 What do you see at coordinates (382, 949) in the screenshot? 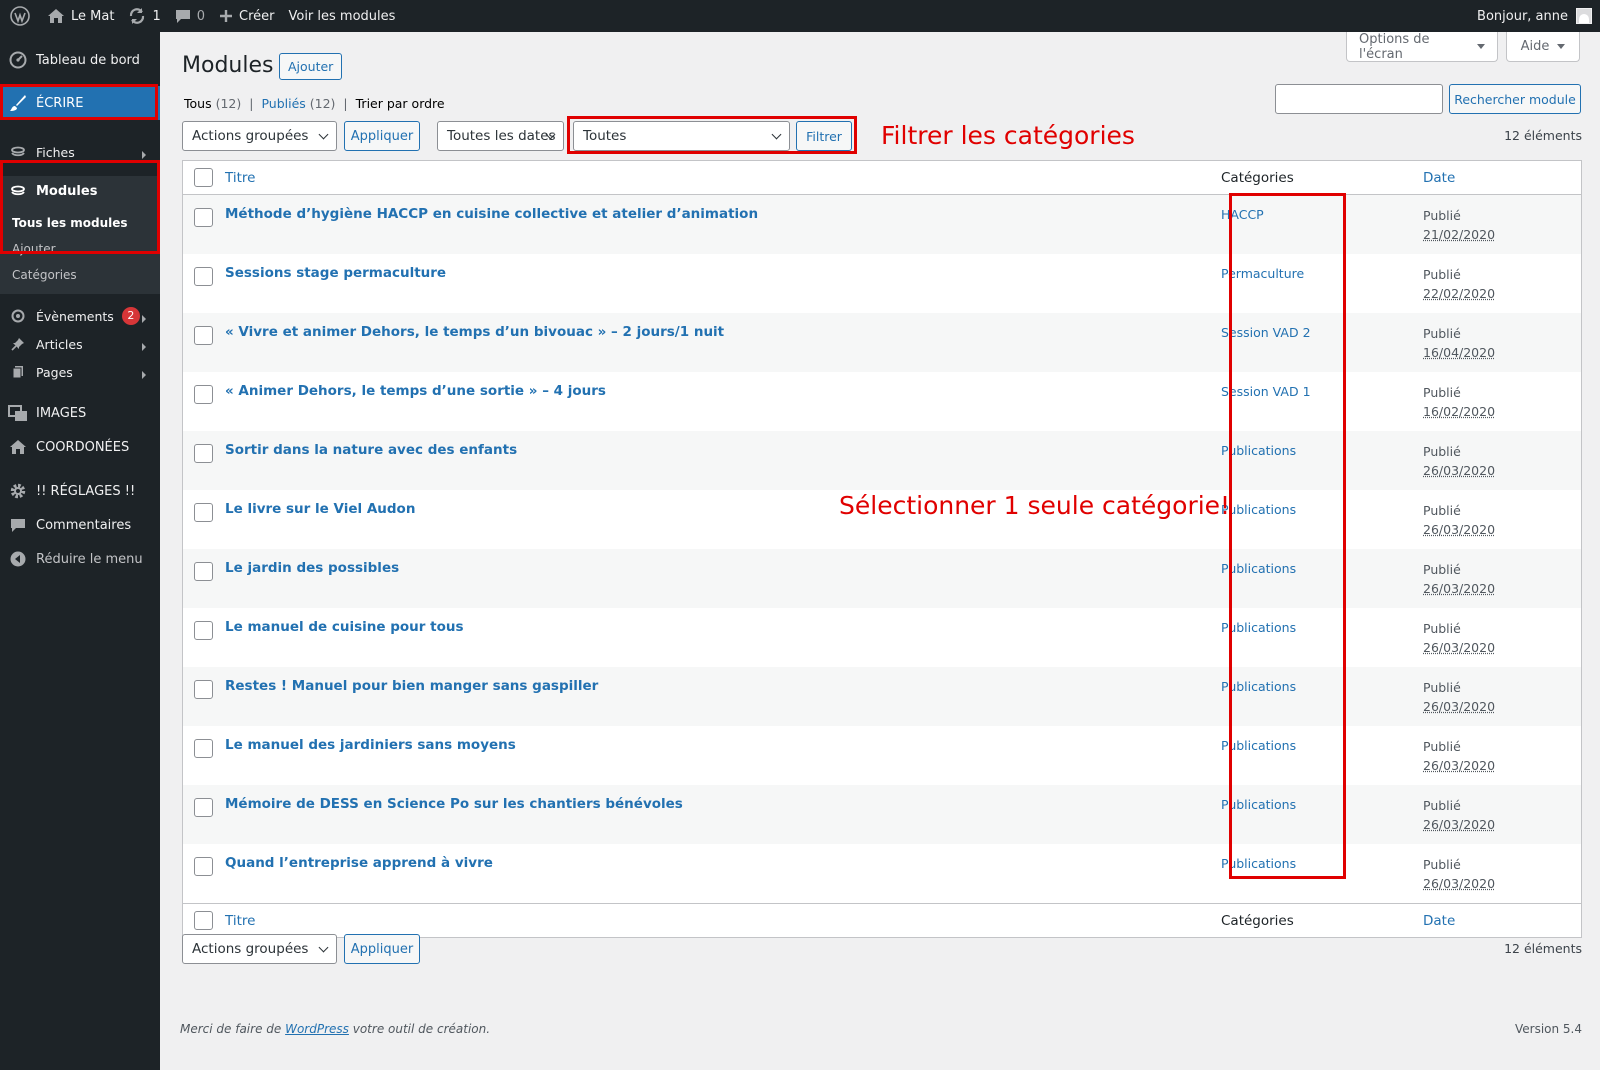
I see `apply-button-bottom: Appliquer` at bounding box center [382, 949].